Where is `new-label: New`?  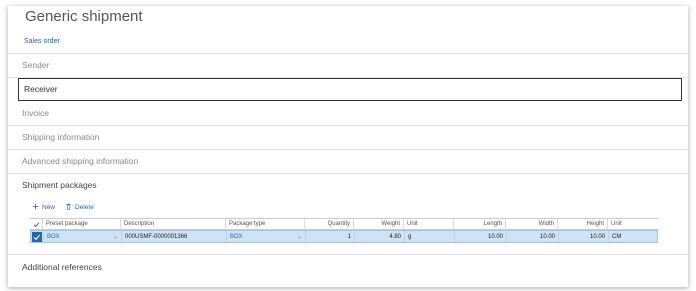 new-label: New is located at coordinates (49, 207).